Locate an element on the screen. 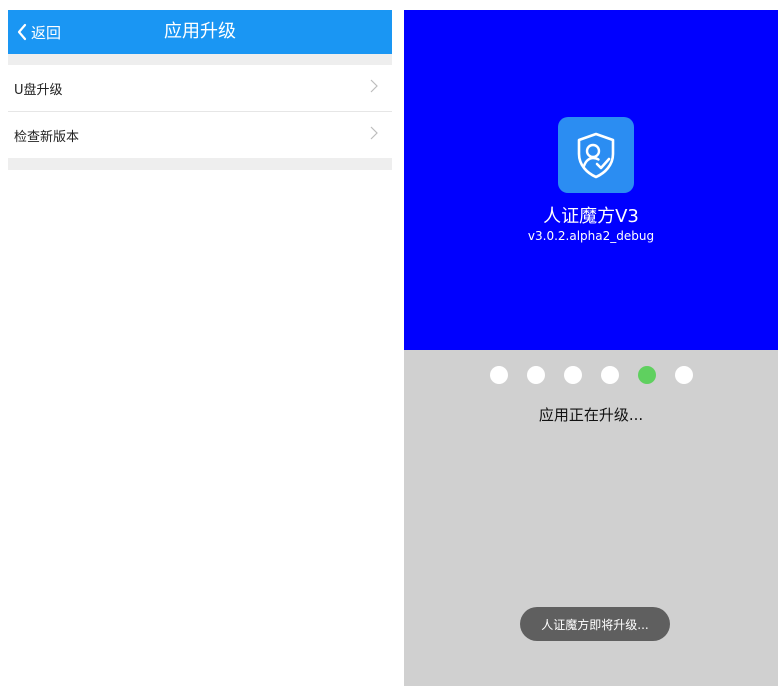 The height and width of the screenshot is (686, 778). progress-dot-active is located at coordinates (646, 375).